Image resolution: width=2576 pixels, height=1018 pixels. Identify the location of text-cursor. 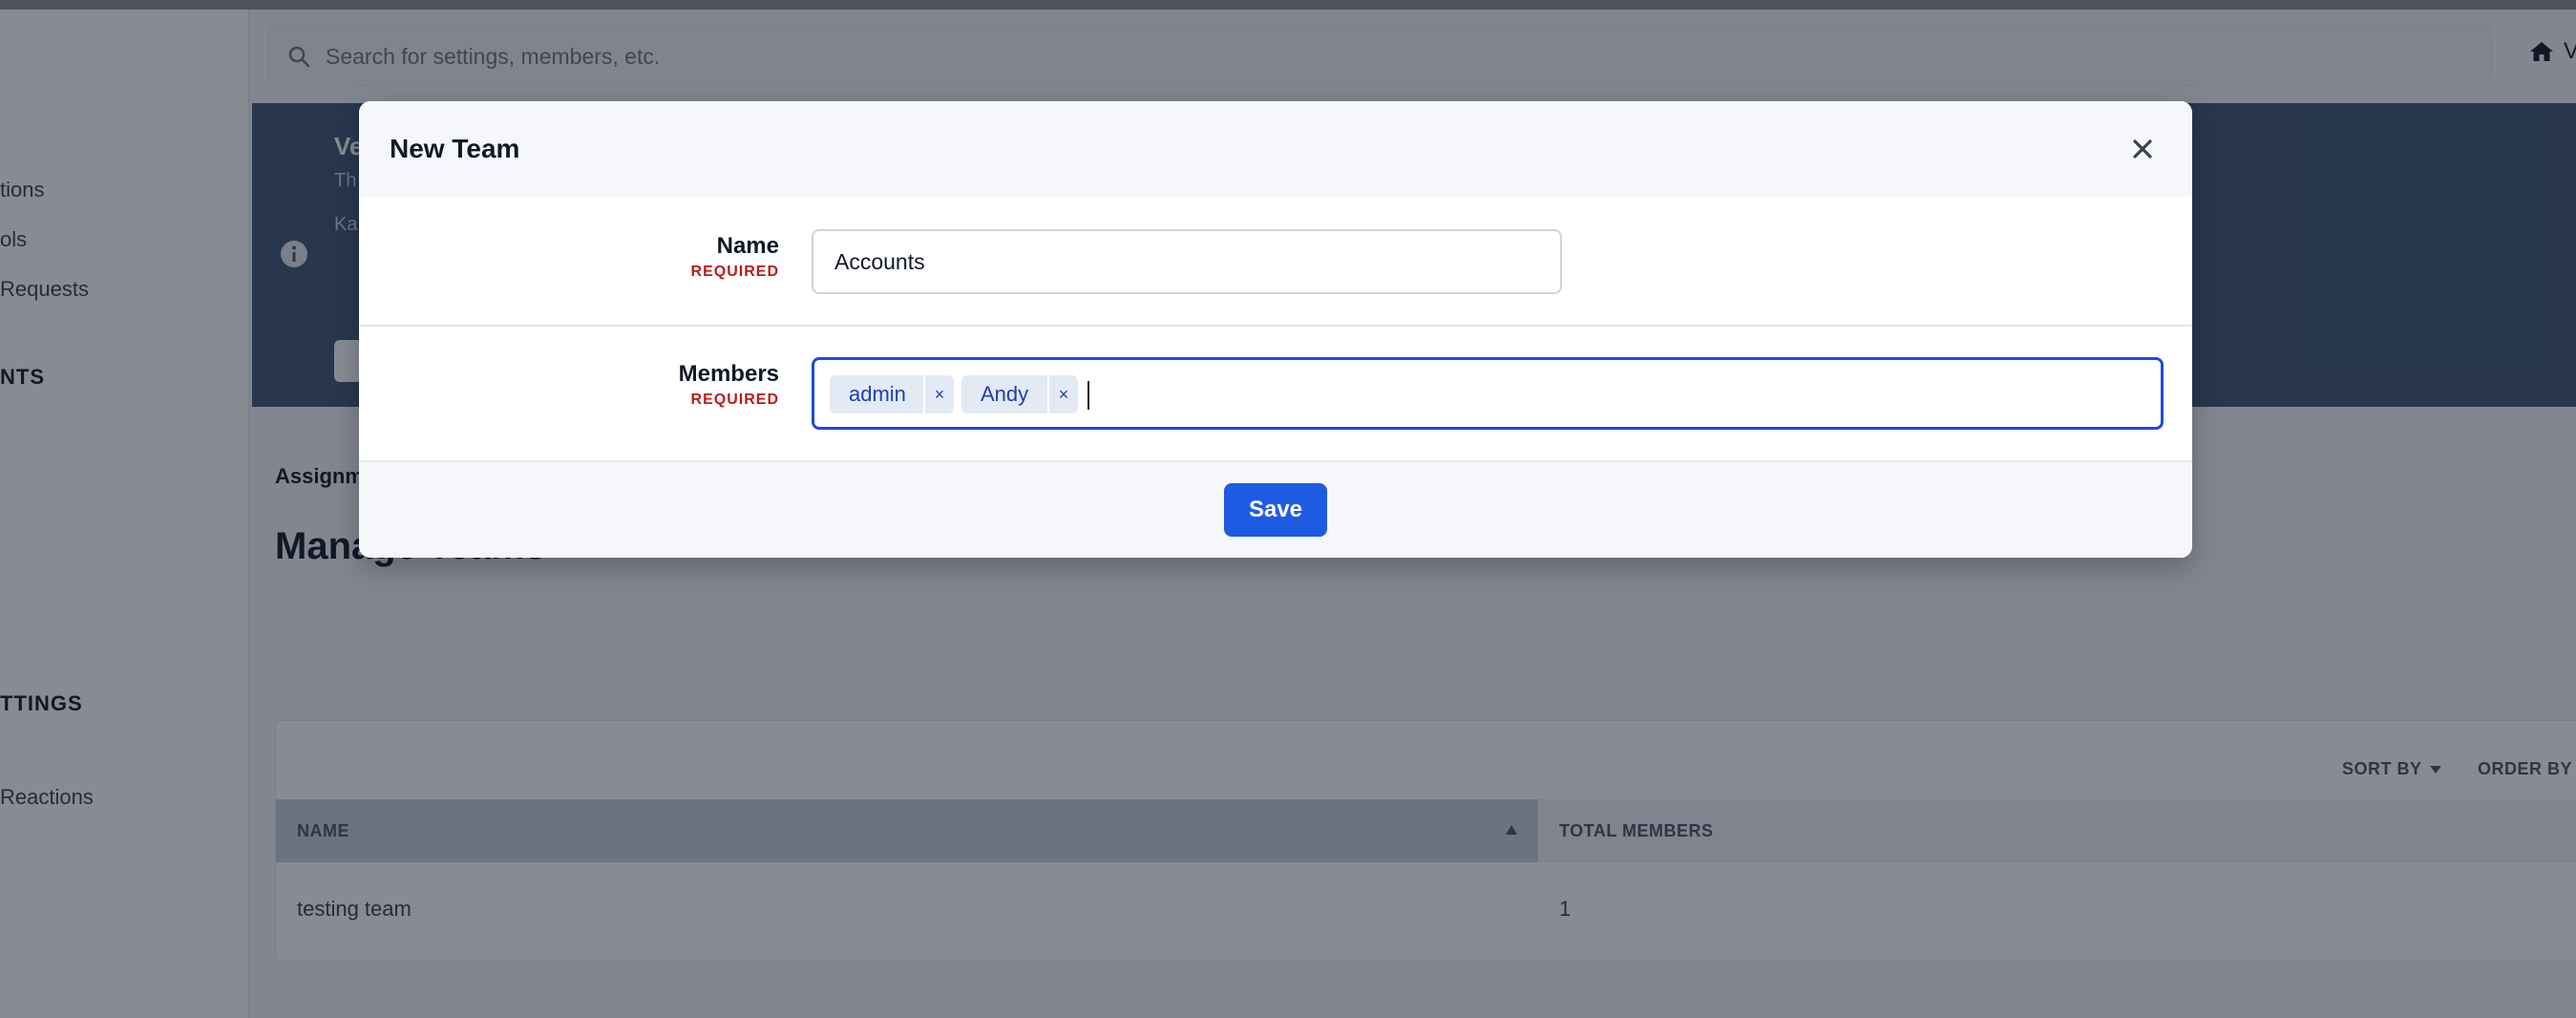
(1088, 395).